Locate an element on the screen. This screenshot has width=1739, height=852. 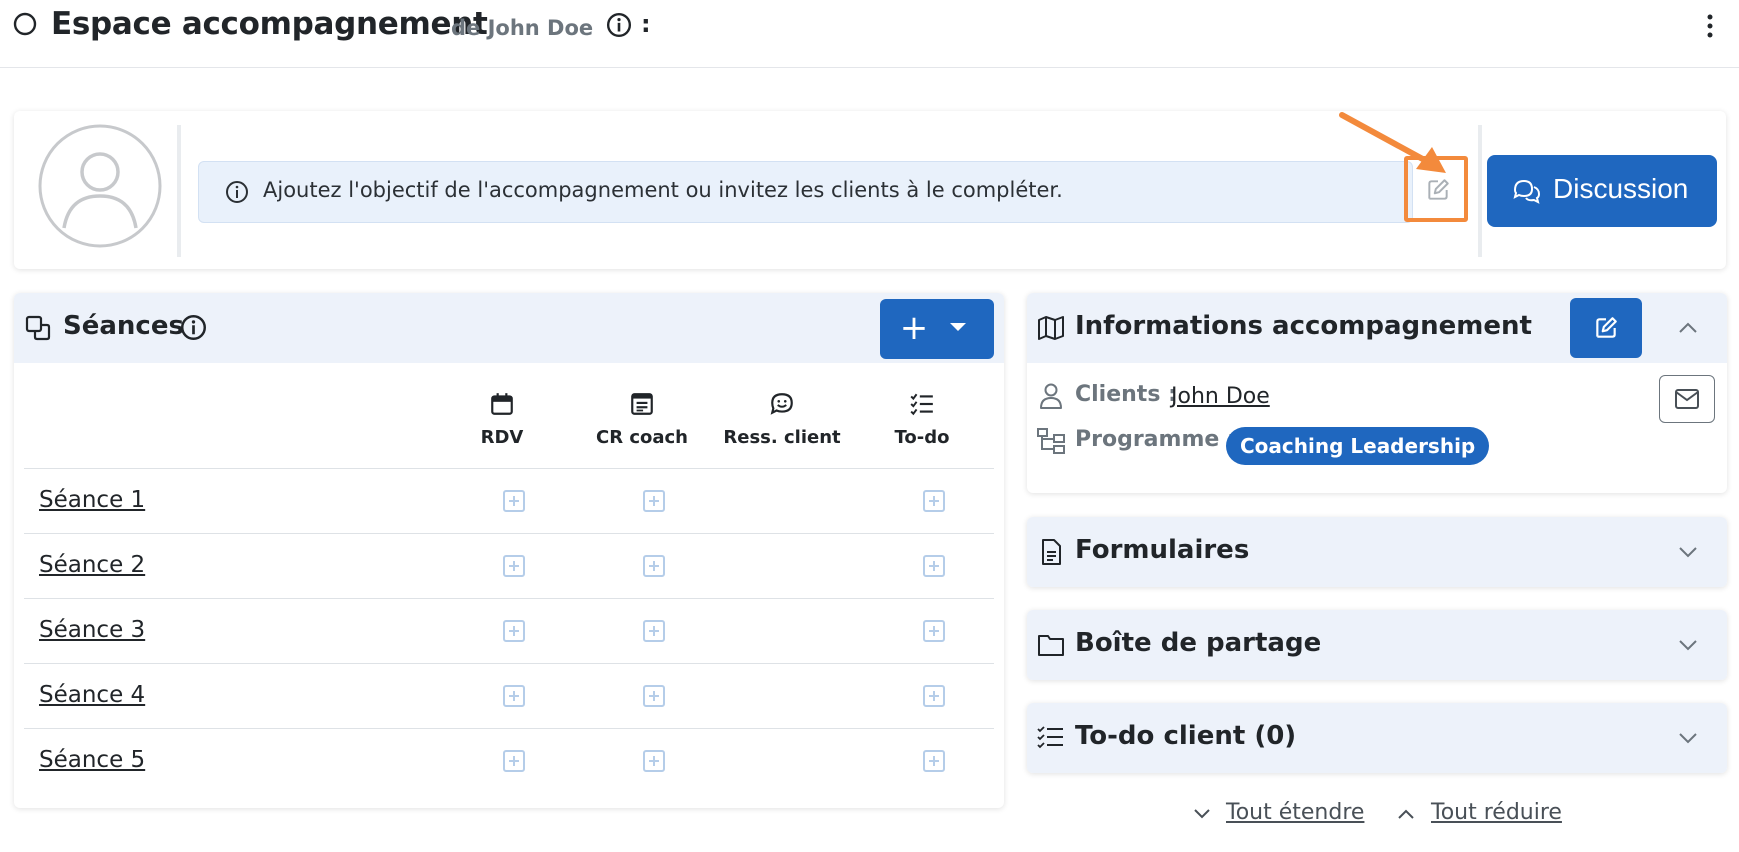
discussion-button: Discussion is located at coordinates (1602, 191).